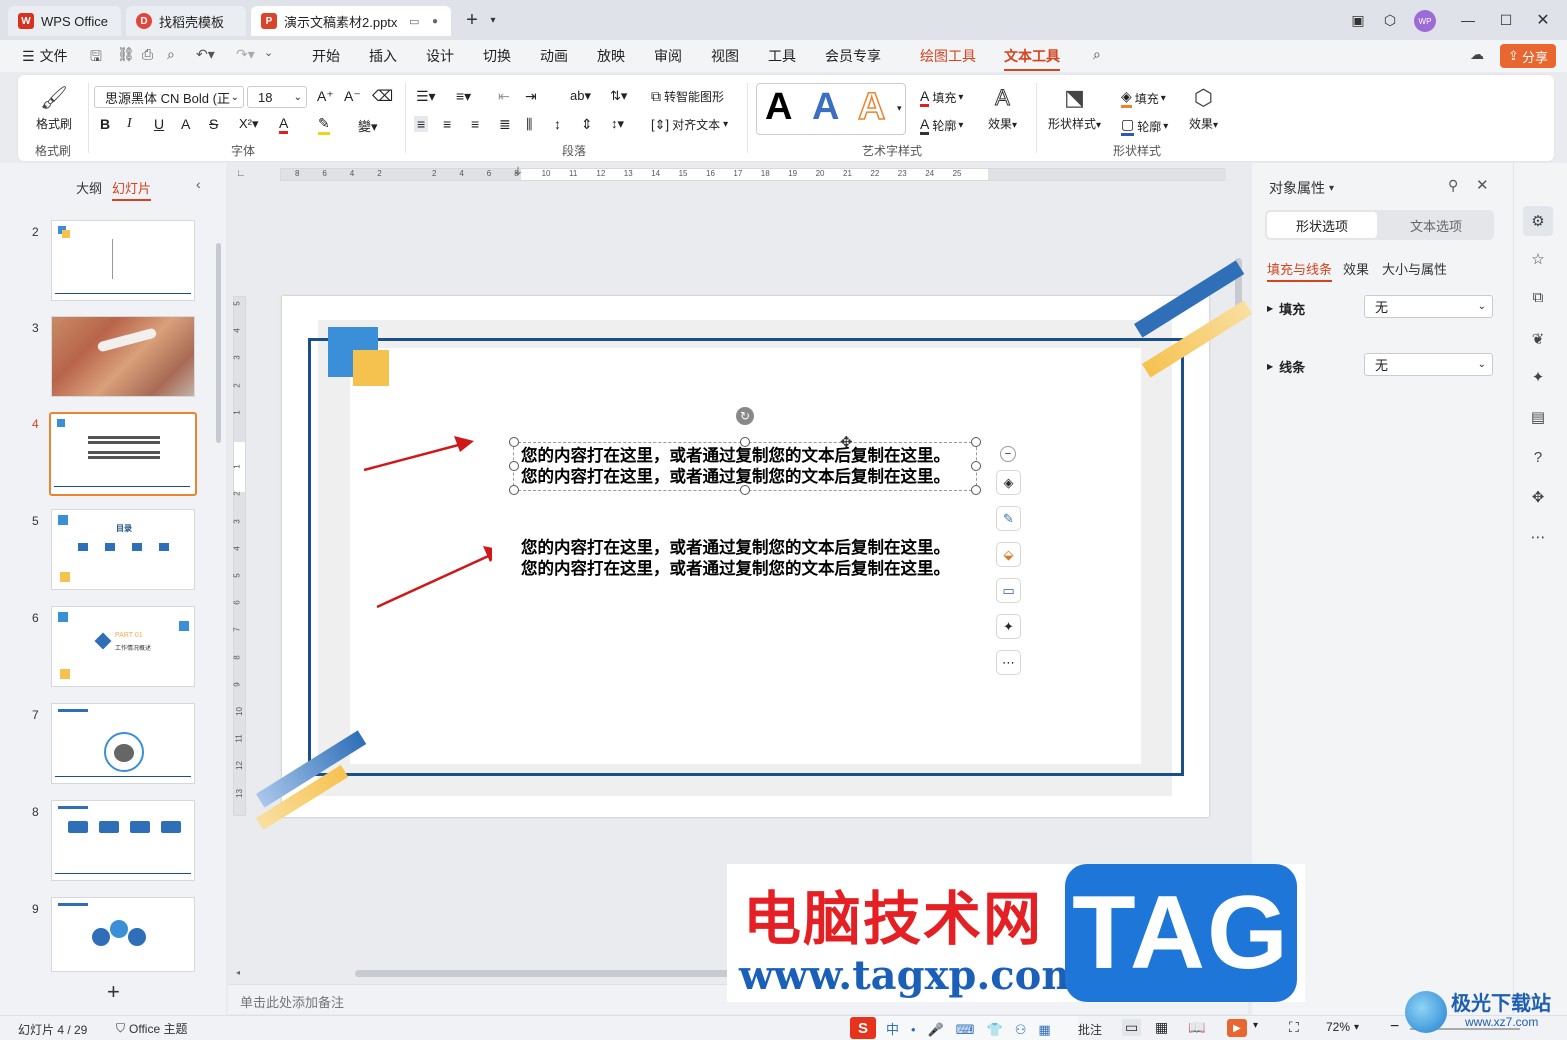 The height and width of the screenshot is (1040, 1567). I want to click on pane-scrollbar, so click(218, 343).